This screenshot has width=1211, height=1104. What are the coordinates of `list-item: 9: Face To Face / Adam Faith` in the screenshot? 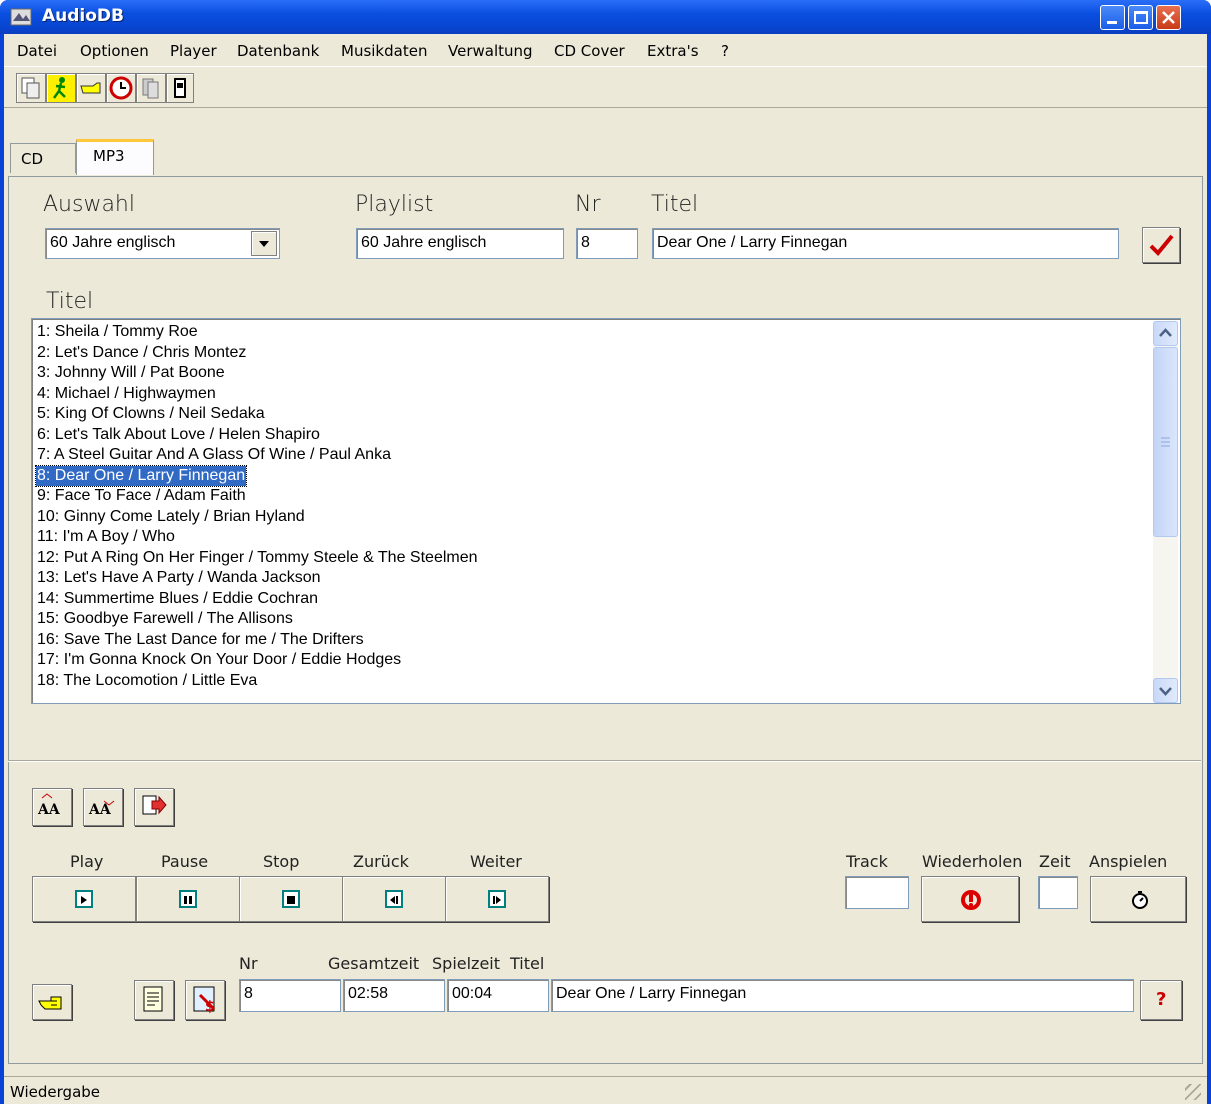 It's located at (141, 496).